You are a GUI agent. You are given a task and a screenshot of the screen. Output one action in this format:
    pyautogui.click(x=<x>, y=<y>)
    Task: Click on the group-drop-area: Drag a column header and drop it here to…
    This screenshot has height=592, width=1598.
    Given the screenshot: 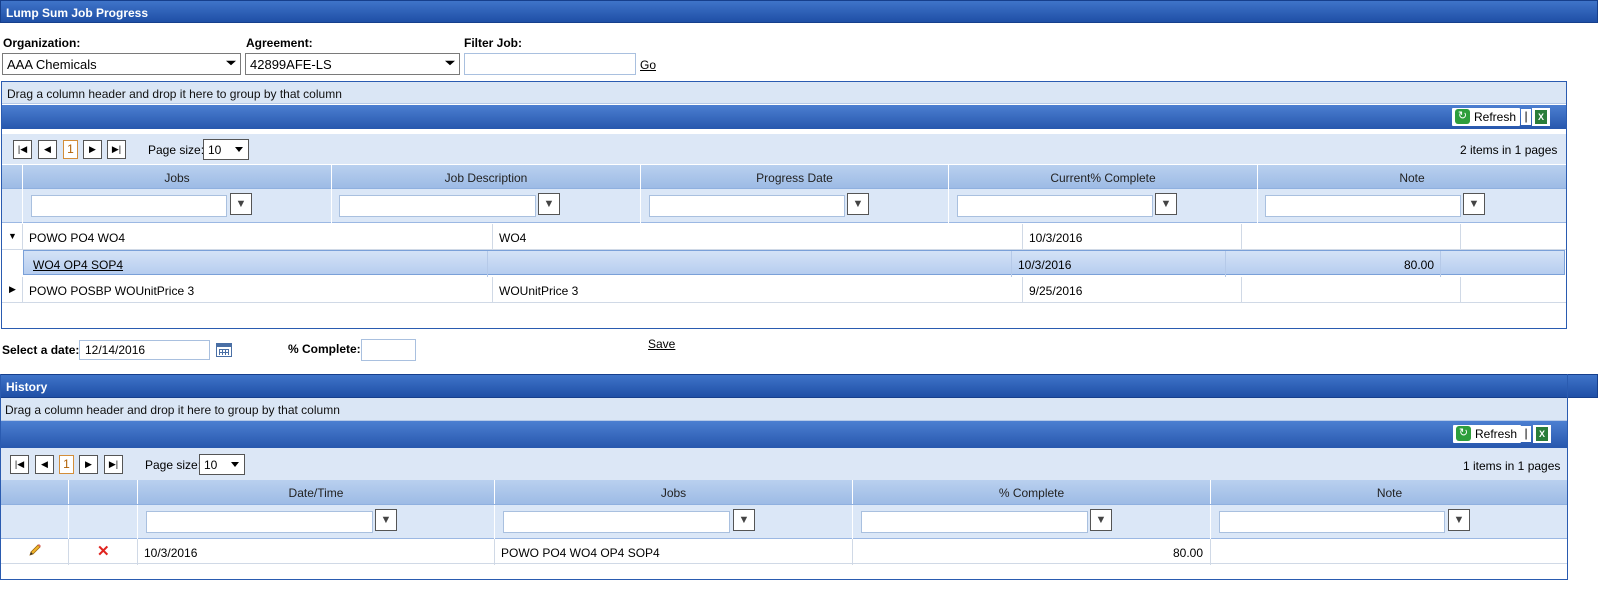 What is the action you would take?
    pyautogui.click(x=784, y=93)
    